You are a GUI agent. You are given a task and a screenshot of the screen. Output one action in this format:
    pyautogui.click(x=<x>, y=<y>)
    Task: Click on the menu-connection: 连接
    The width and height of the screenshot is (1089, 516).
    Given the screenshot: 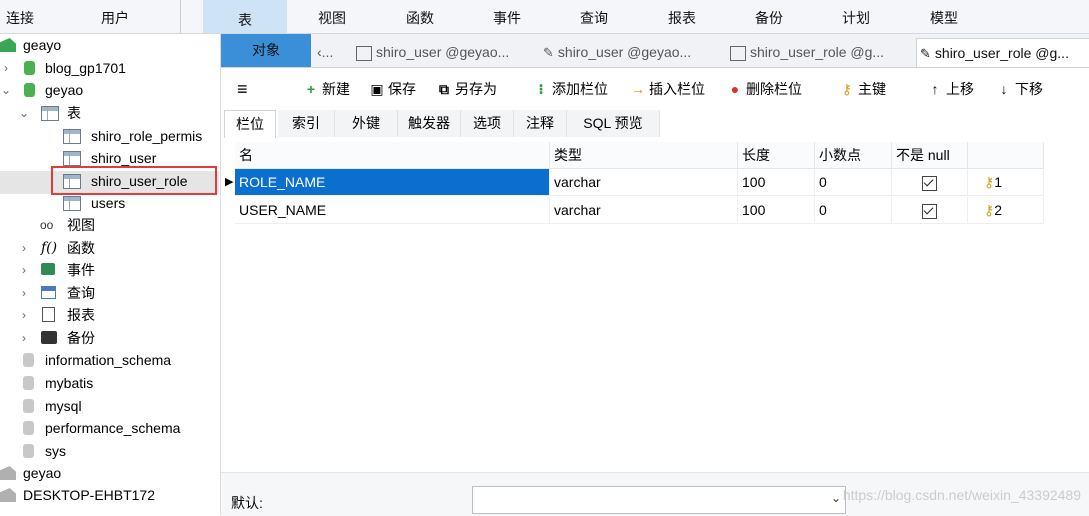 What is the action you would take?
    pyautogui.click(x=20, y=18)
    